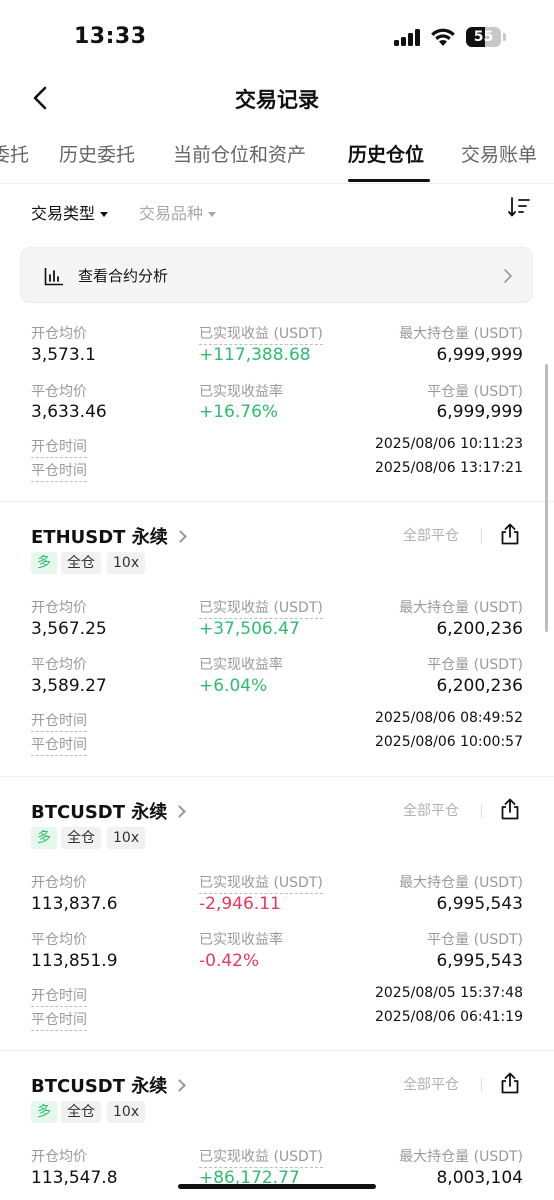 The width and height of the screenshot is (554, 1200). What do you see at coordinates (479, 629) in the screenshot?
I see `max-position-value: 6,200,236` at bounding box center [479, 629].